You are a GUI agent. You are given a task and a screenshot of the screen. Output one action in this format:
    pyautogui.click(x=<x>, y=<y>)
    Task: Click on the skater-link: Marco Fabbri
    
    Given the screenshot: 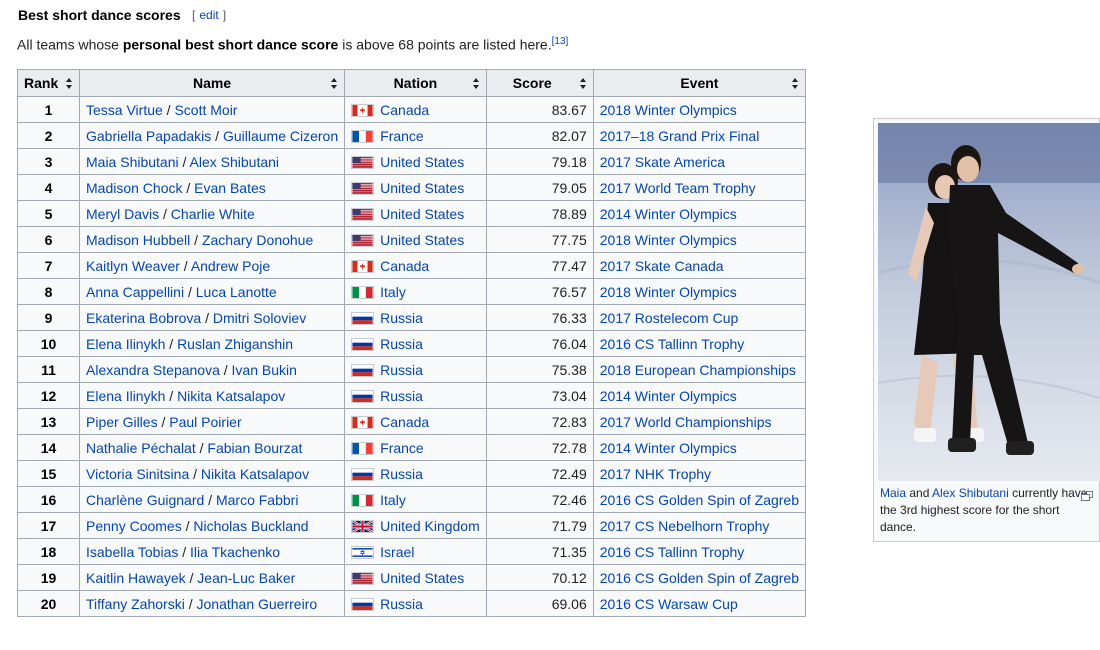 What is the action you would take?
    pyautogui.click(x=257, y=500)
    